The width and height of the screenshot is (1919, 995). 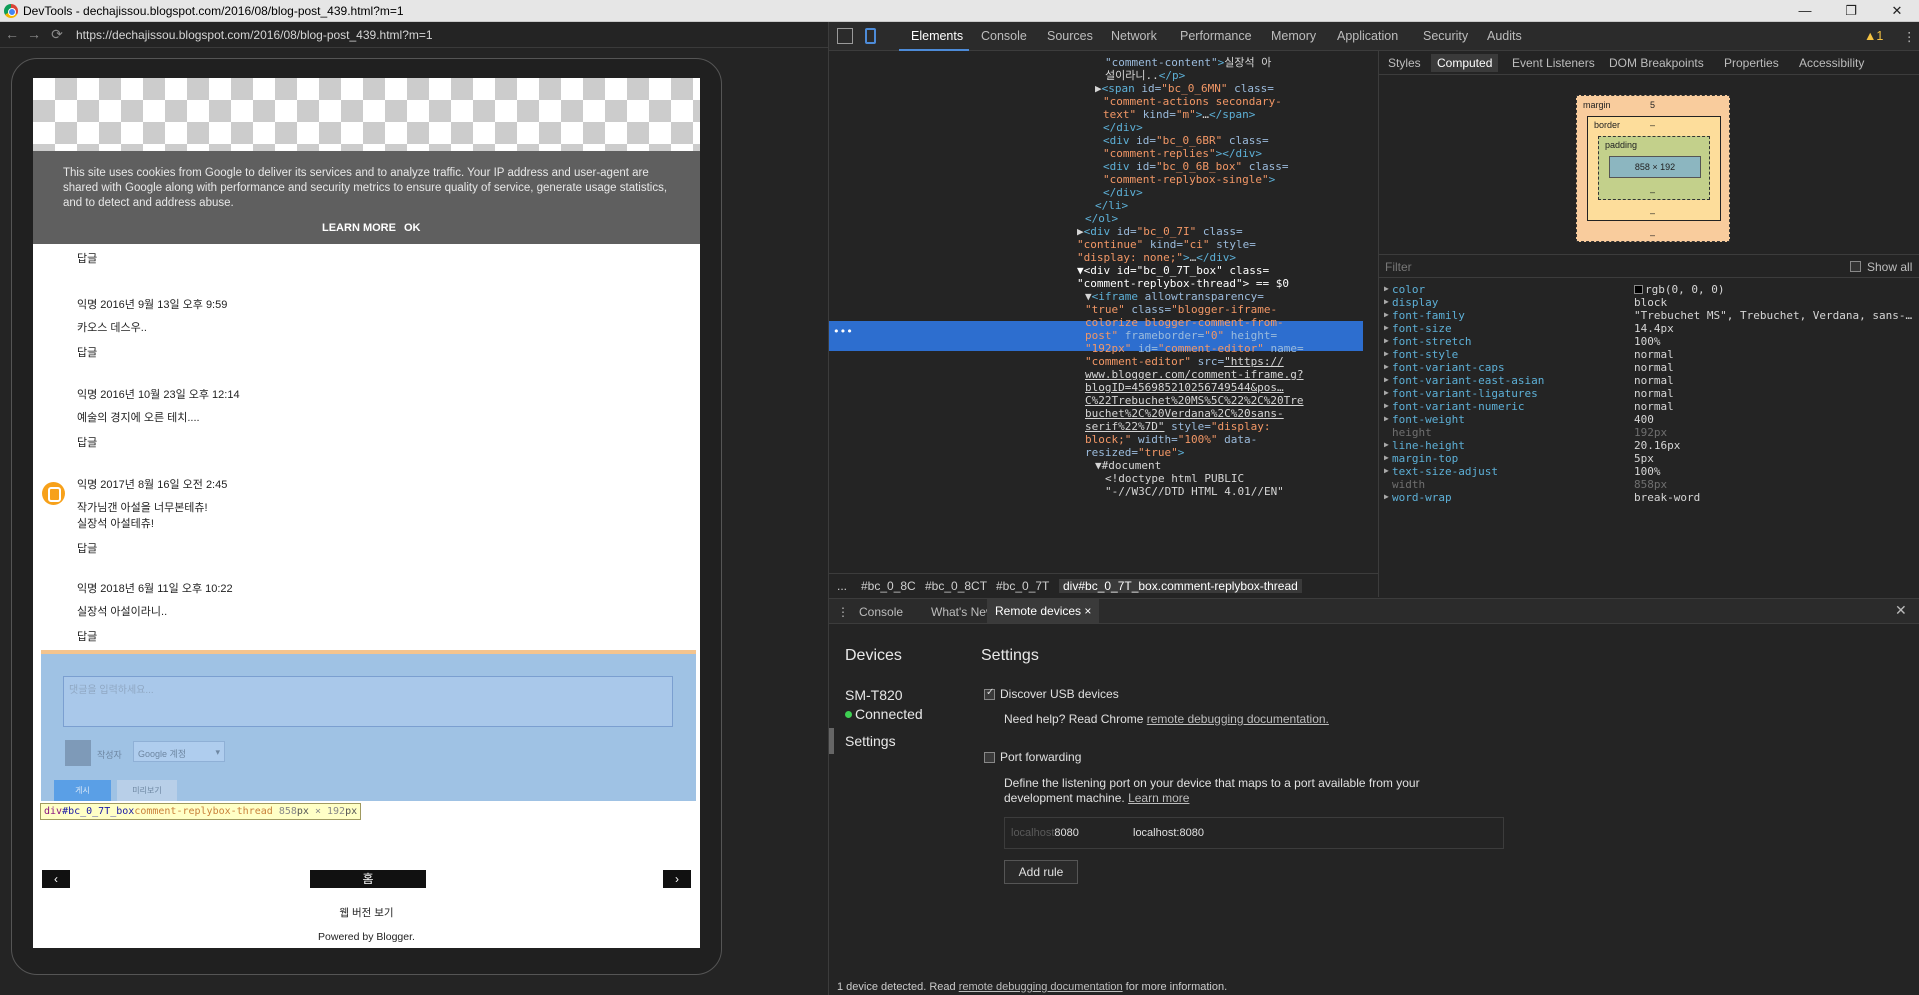 I want to click on close-window-button: ✕, so click(x=1897, y=11).